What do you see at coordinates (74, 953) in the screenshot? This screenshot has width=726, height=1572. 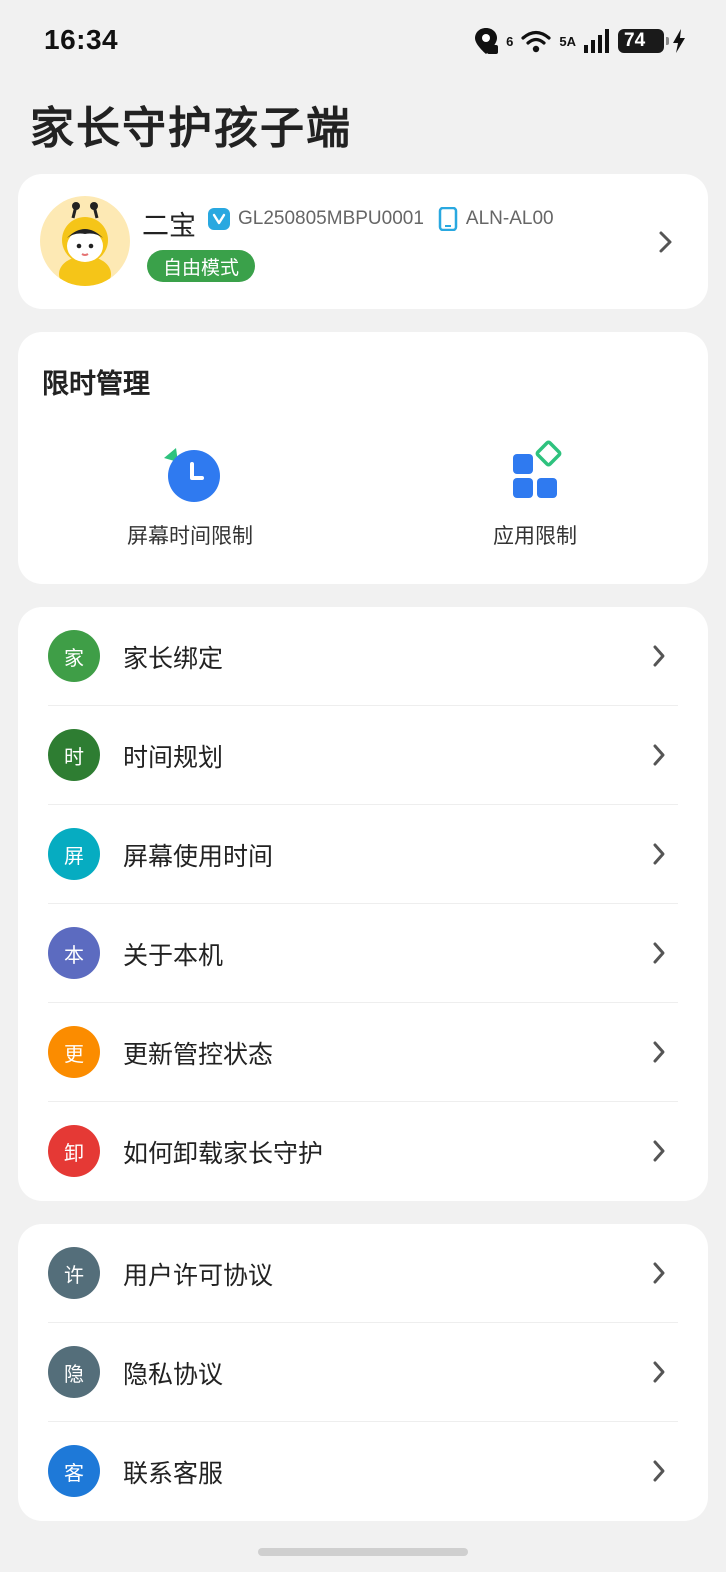 I see `about-device-icon: 本` at bounding box center [74, 953].